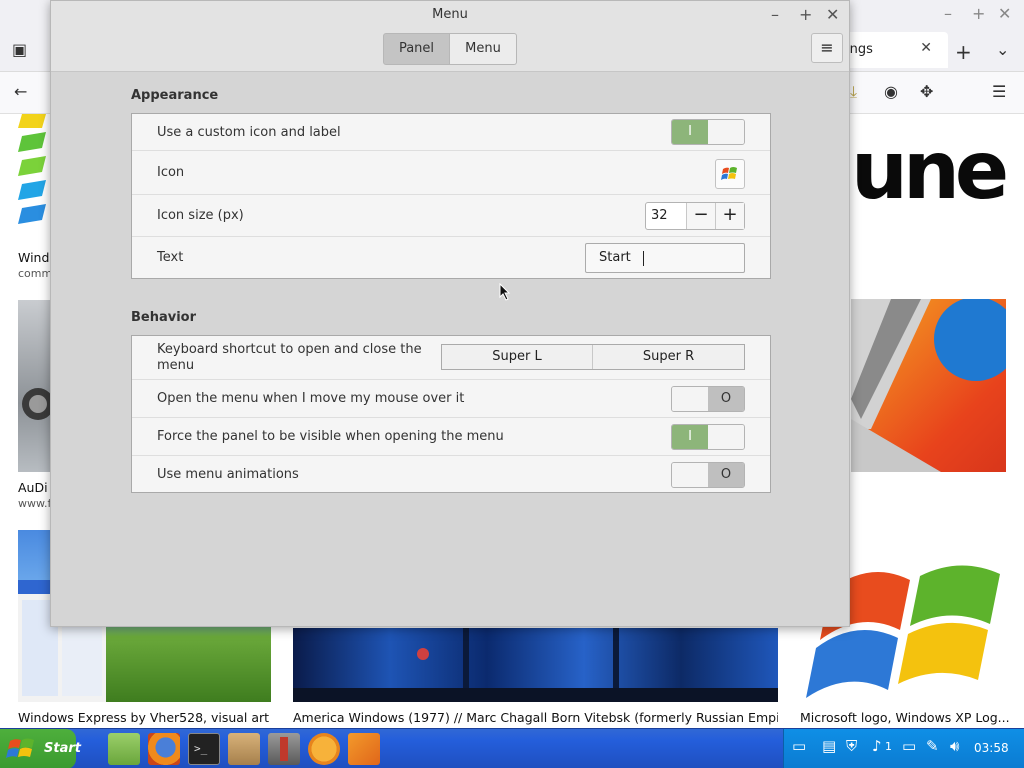  Describe the element at coordinates (324, 749) in the screenshot. I see `app-orange-circle-icon` at that location.